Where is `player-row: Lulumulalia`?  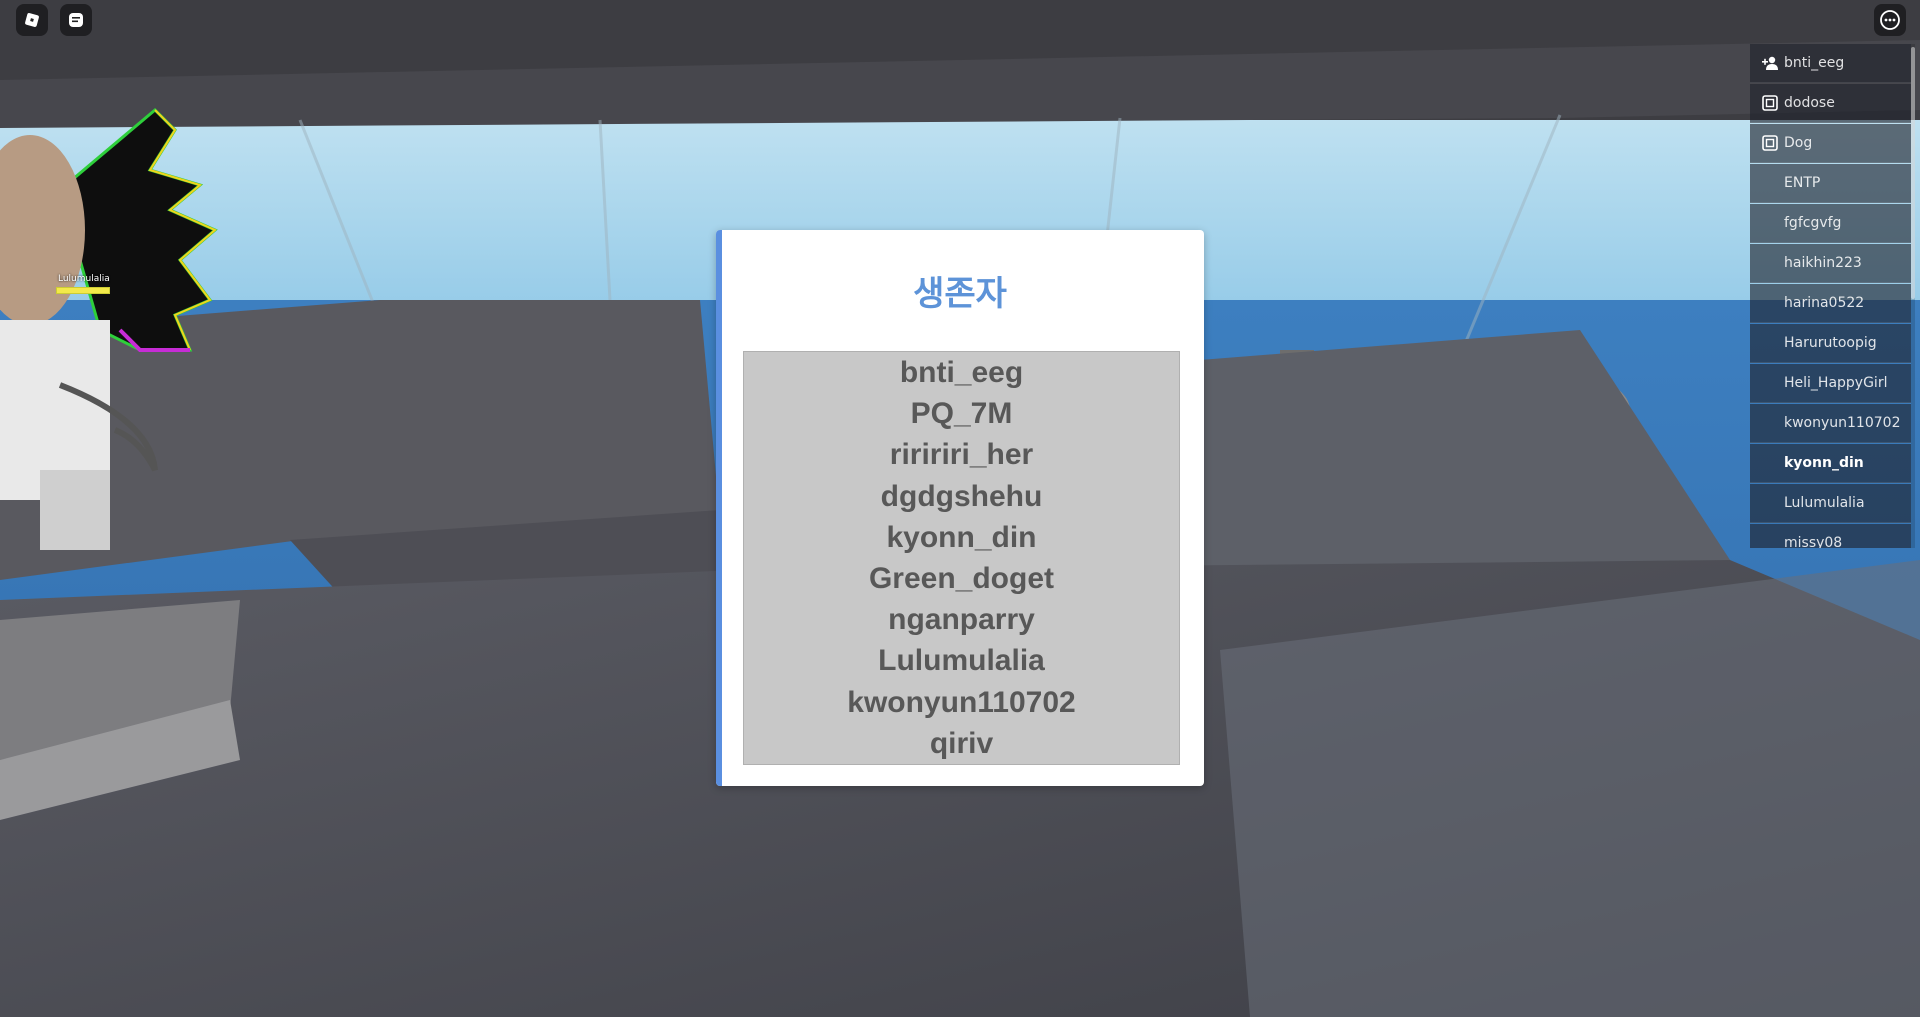
player-row: Lulumulalia is located at coordinates (1830, 503).